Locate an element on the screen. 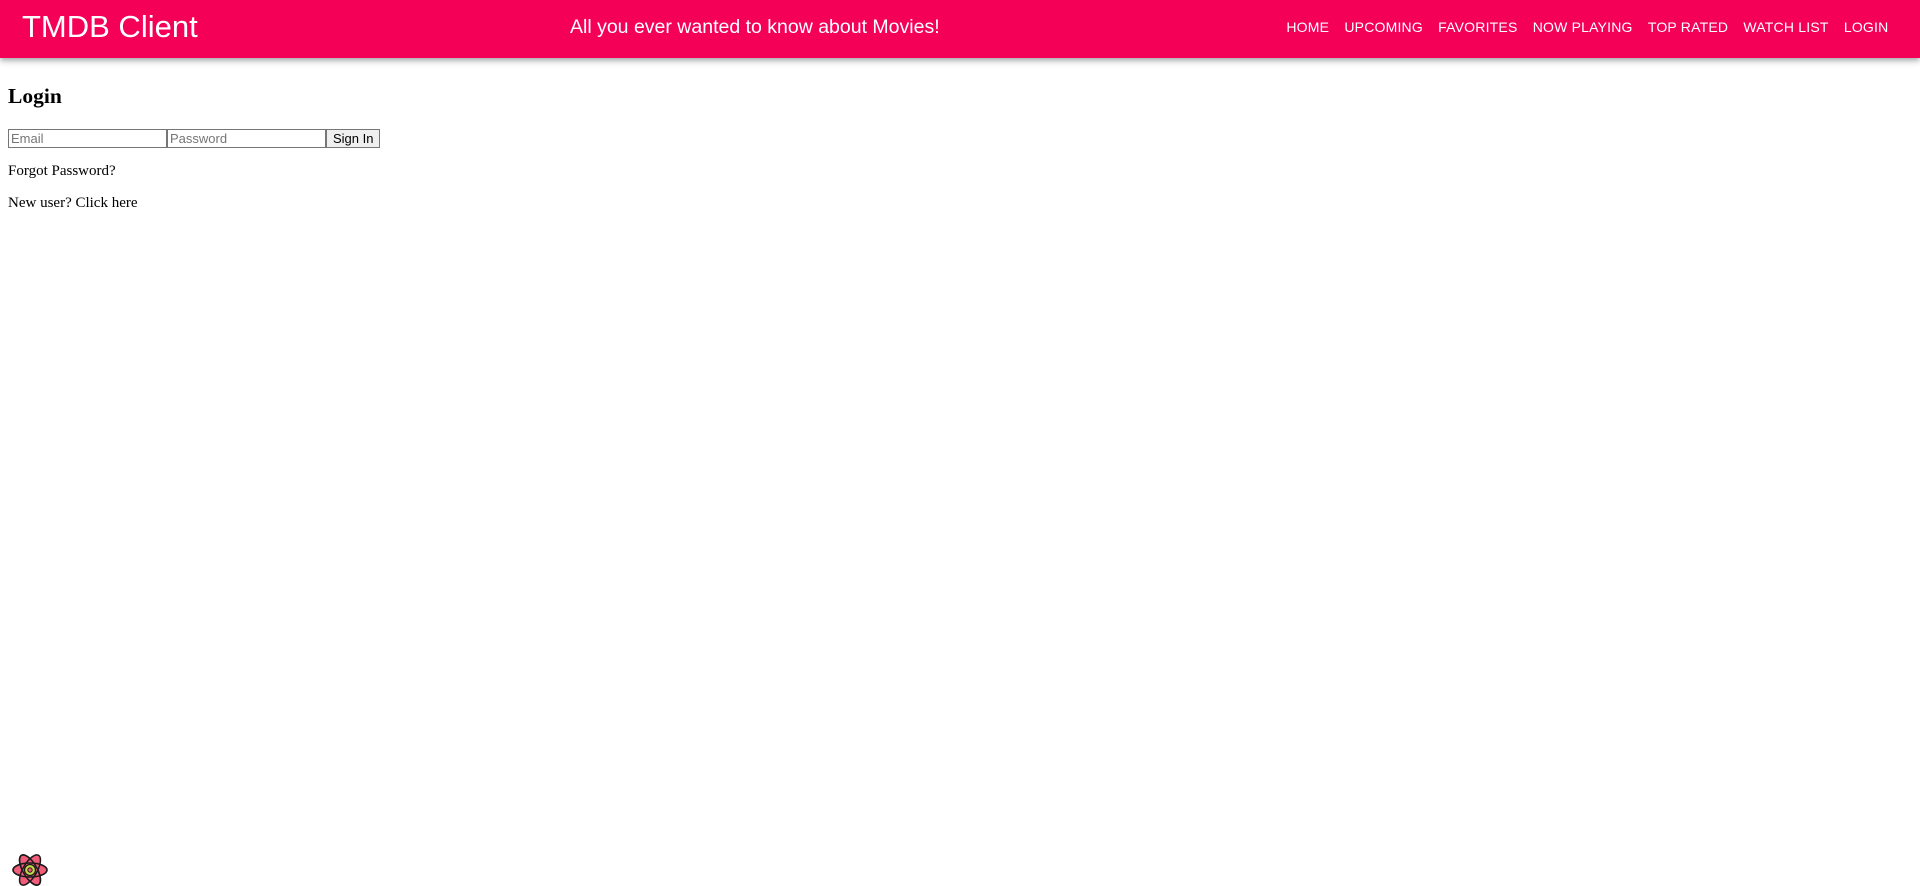 Image resolution: width=1920 pixels, height=886 pixels. nav-now-playing: NOW PLAYING is located at coordinates (1582, 27).